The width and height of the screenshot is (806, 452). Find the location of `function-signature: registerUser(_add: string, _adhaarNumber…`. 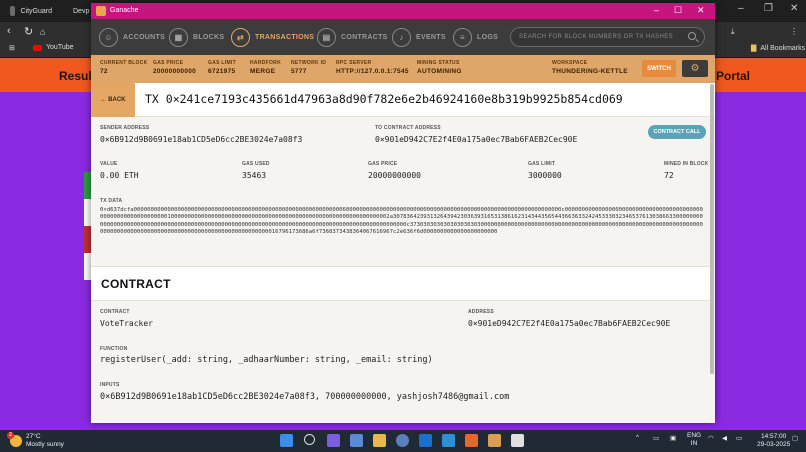

function-signature: registerUser(_add: string, _adhaarNumber… is located at coordinates (266, 360).